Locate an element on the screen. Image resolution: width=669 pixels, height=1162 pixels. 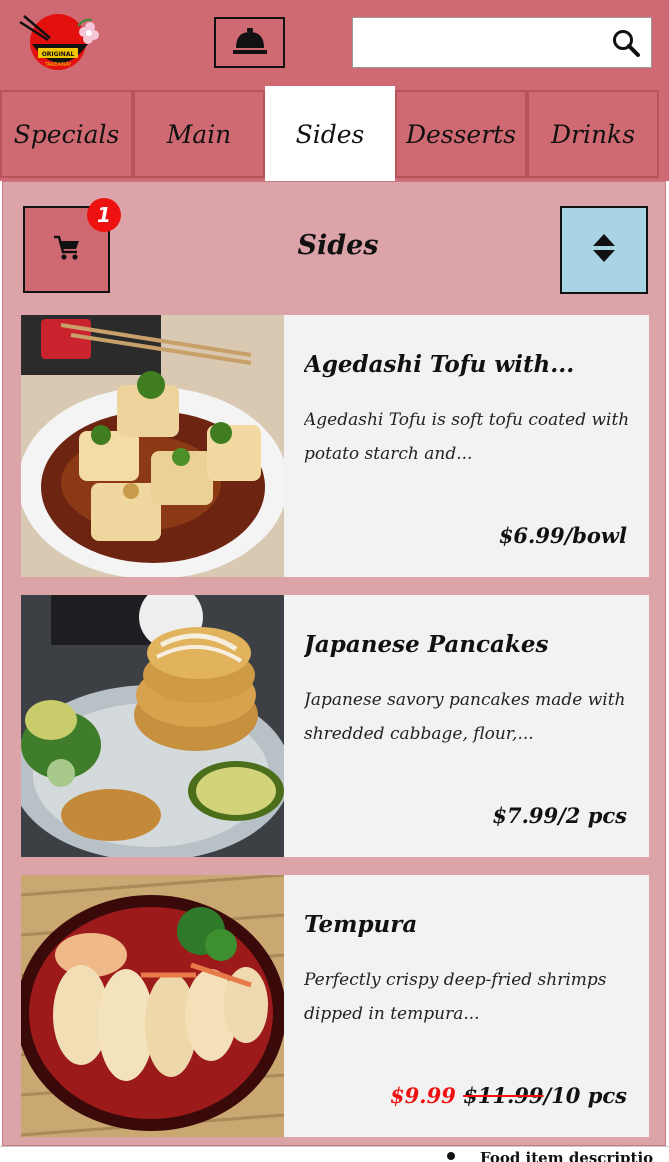
tab-drinks: Drinks is located at coordinates (593, 134).